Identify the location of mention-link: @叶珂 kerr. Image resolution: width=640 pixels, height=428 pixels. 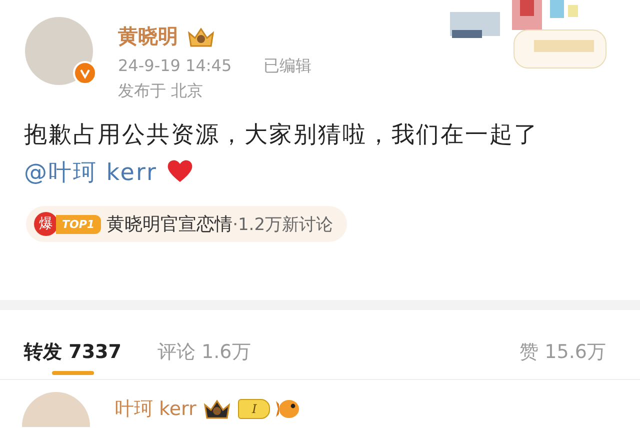
(91, 173).